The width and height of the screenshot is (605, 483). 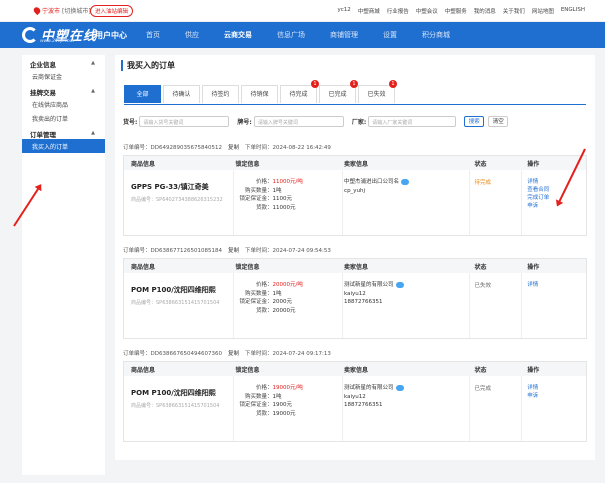 I want to click on enter-edit-button: 进入油站编辑, so click(x=112, y=11).